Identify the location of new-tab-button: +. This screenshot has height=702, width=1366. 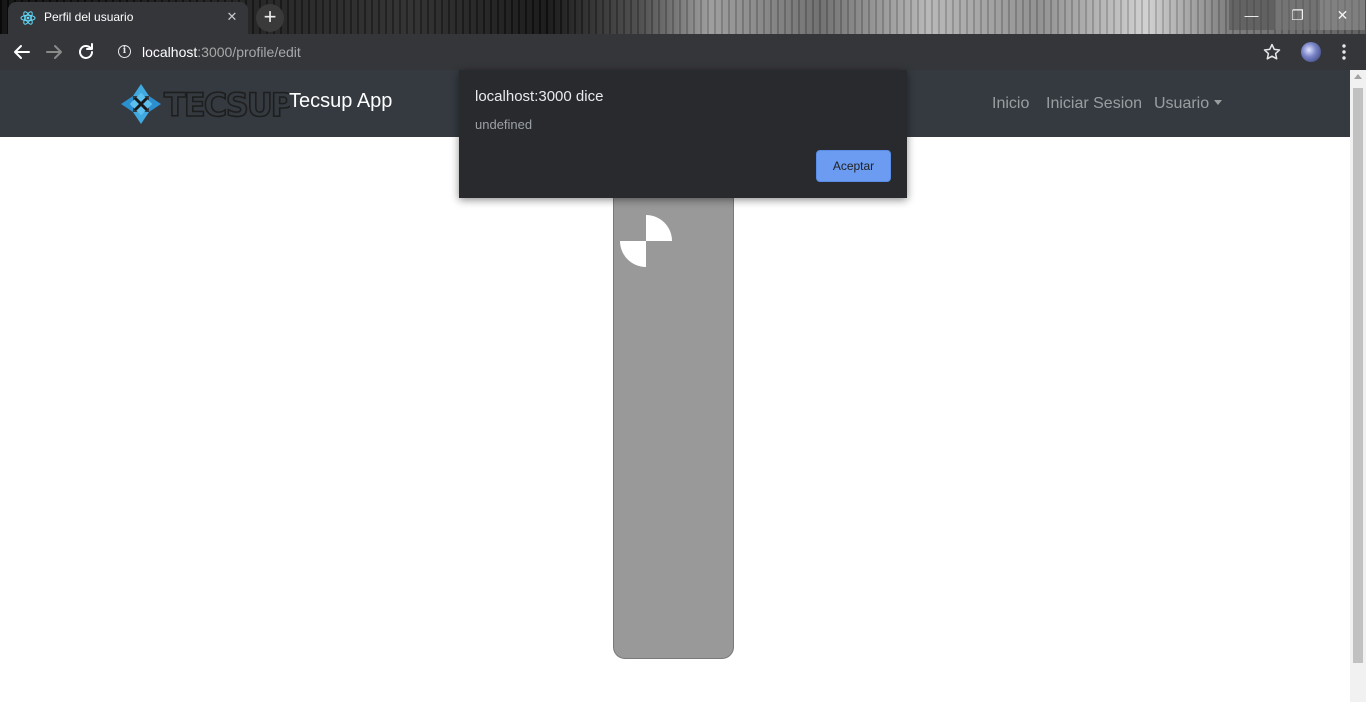
(270, 18).